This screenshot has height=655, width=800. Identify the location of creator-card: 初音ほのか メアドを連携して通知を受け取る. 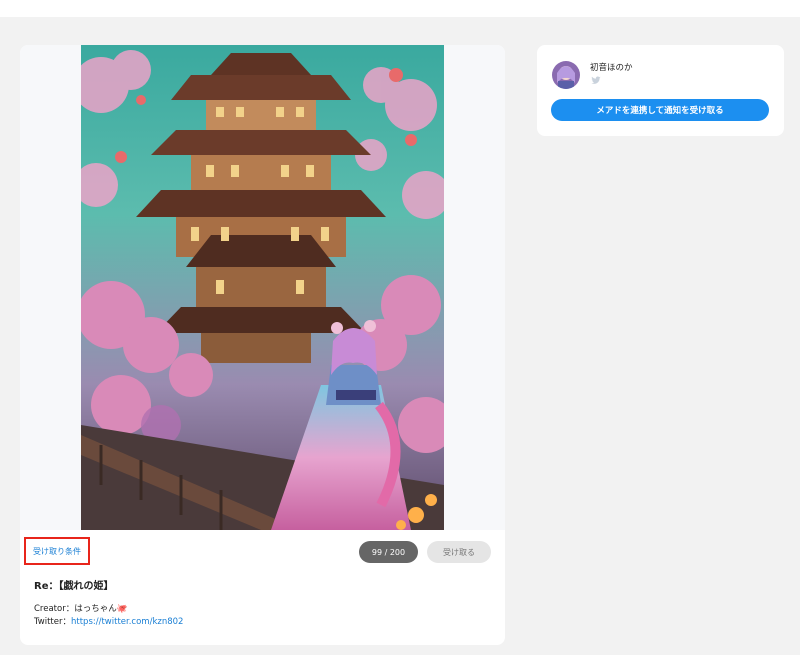
(660, 90).